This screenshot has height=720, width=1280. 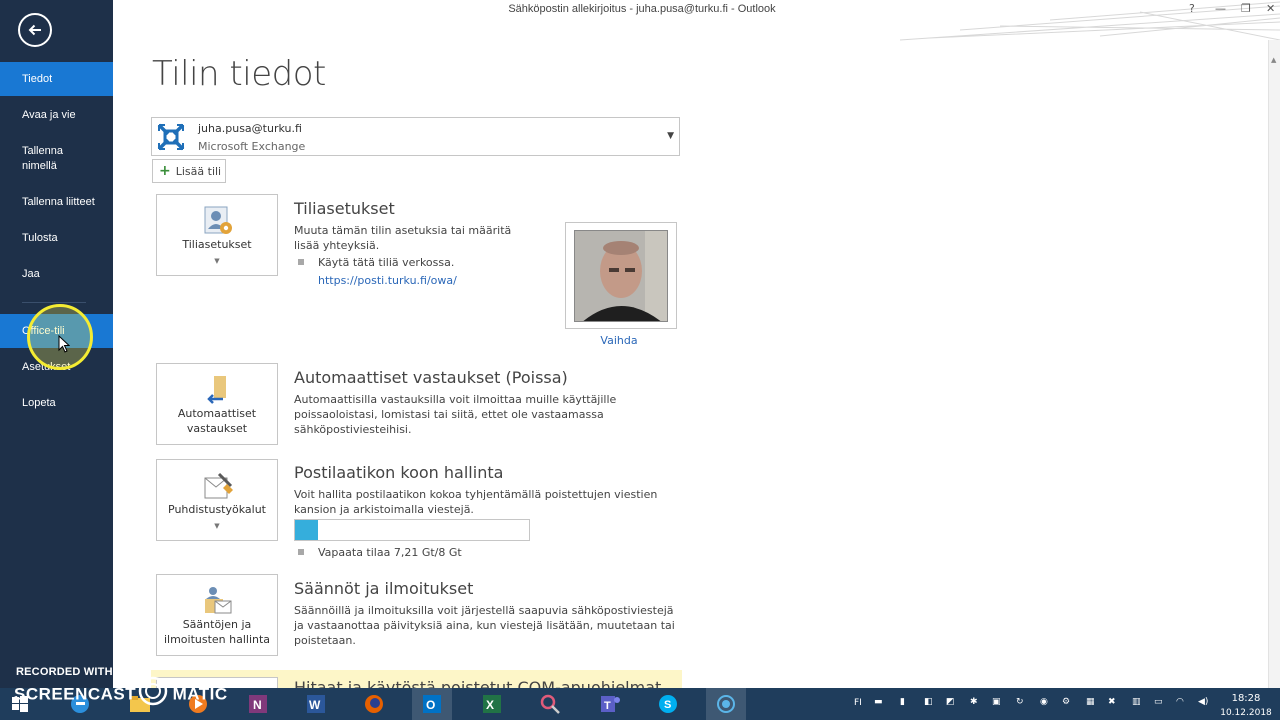 What do you see at coordinates (1246, 713) in the screenshot?
I see `clock-date: 10.12.2018` at bounding box center [1246, 713].